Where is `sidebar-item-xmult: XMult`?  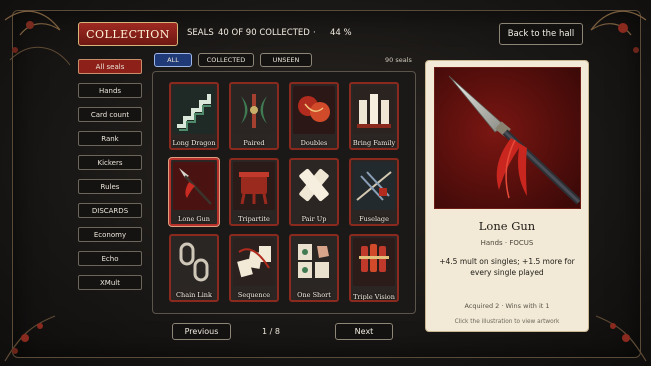
sidebar-item-xmult: XMult is located at coordinates (110, 282).